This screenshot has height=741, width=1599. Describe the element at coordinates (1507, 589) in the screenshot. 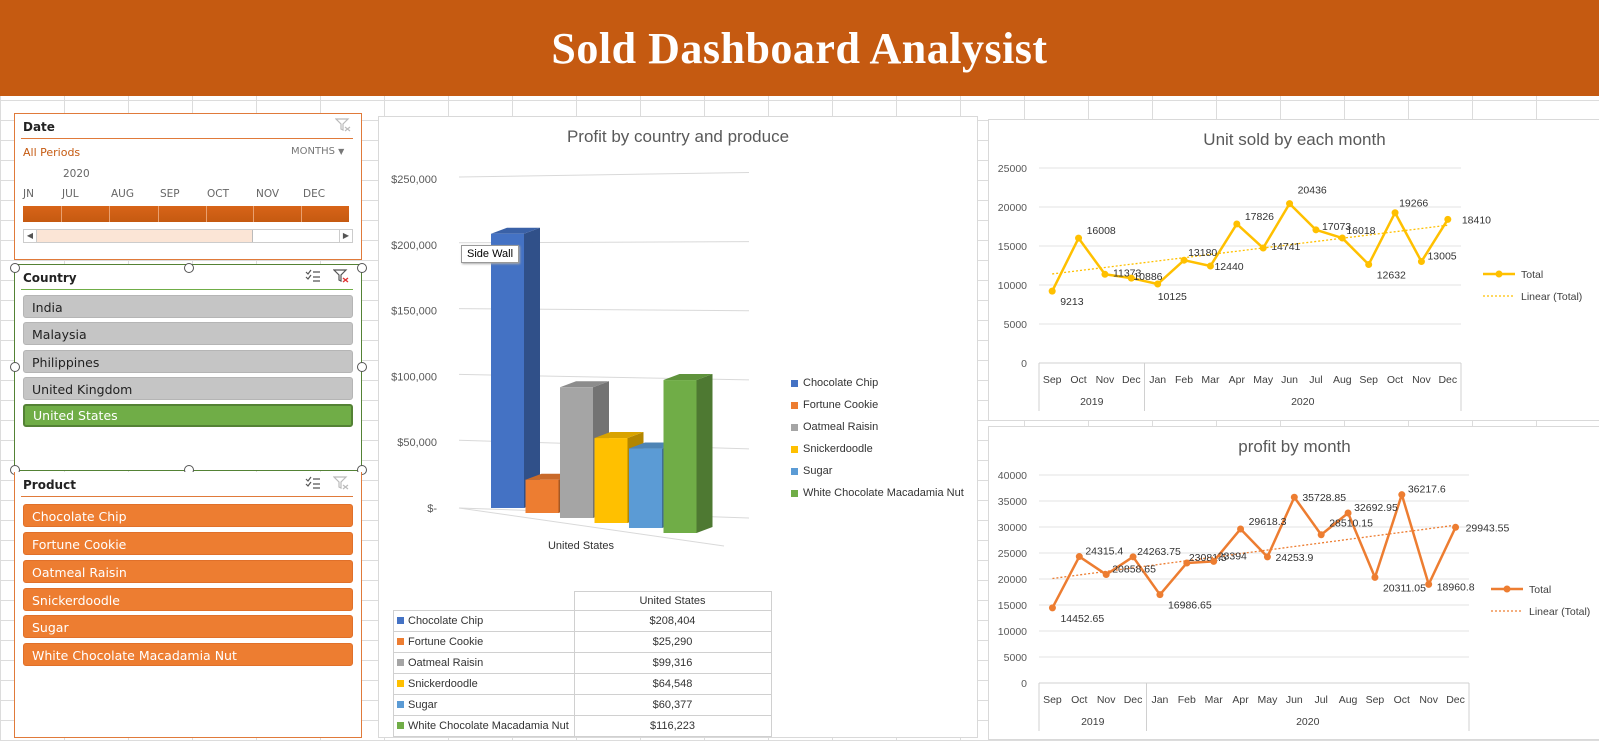

I see `legend-marker` at that location.